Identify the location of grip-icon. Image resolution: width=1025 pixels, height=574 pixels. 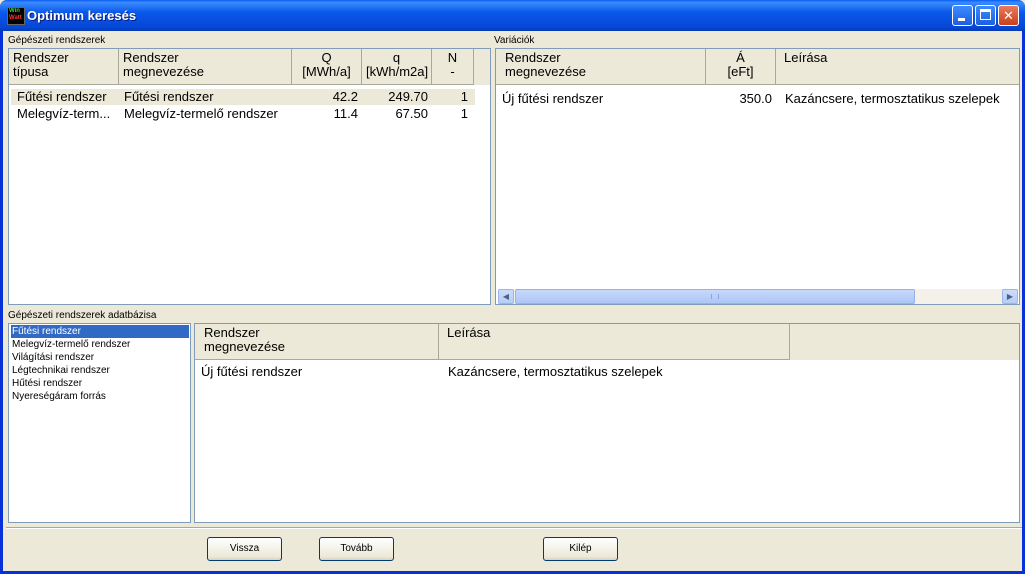
(715, 296).